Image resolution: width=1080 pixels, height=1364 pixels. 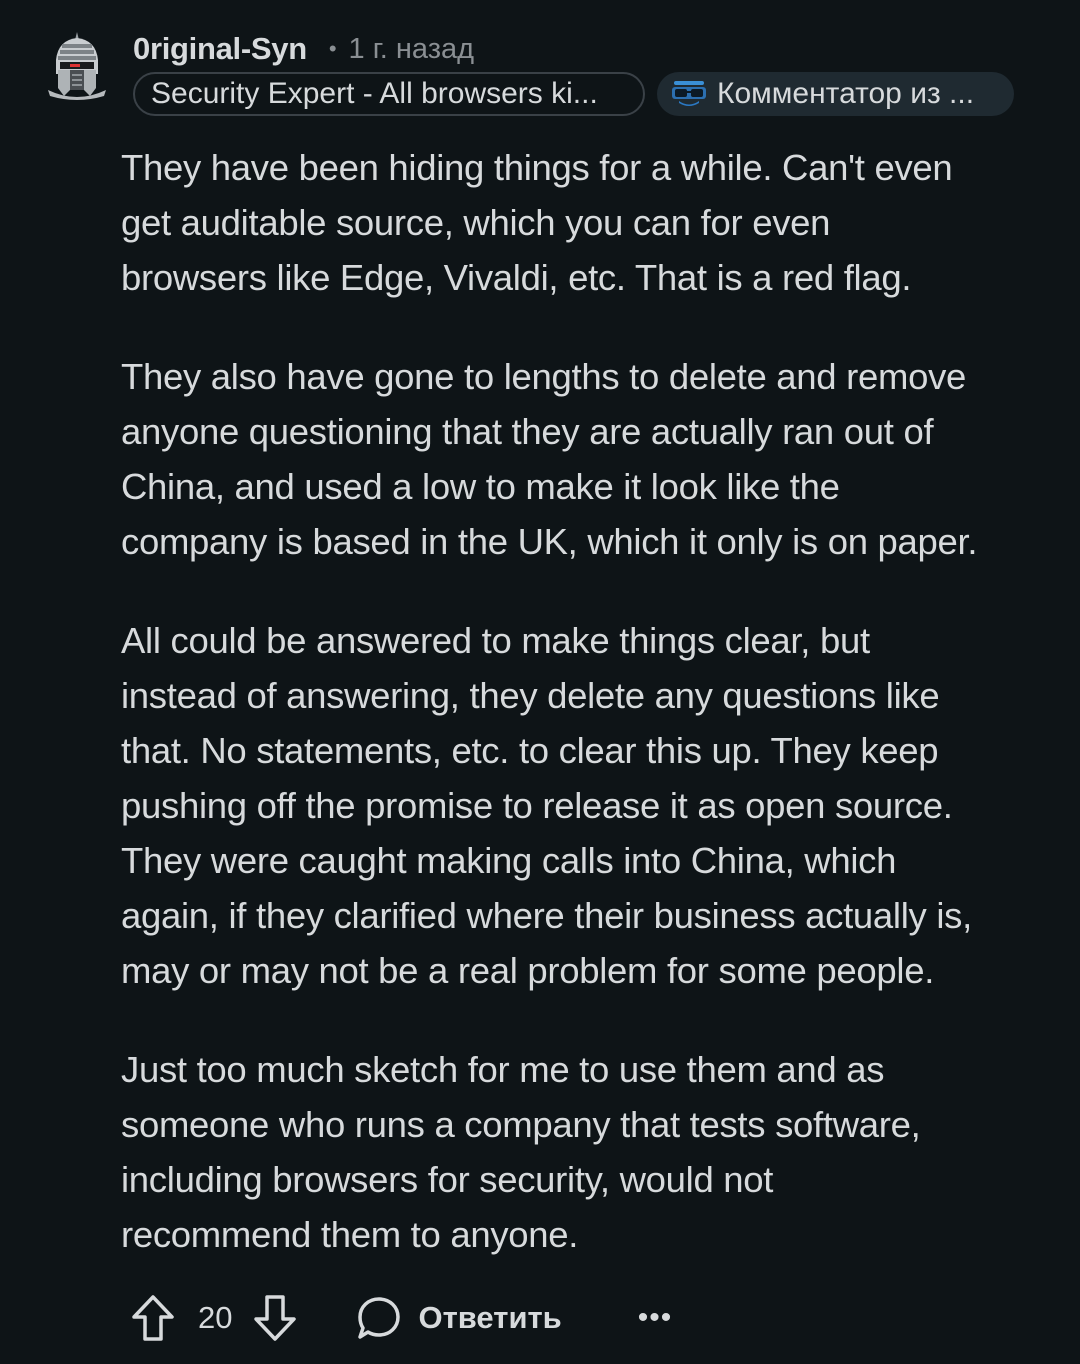 I want to click on reply-label: Ответить, so click(x=490, y=1317).